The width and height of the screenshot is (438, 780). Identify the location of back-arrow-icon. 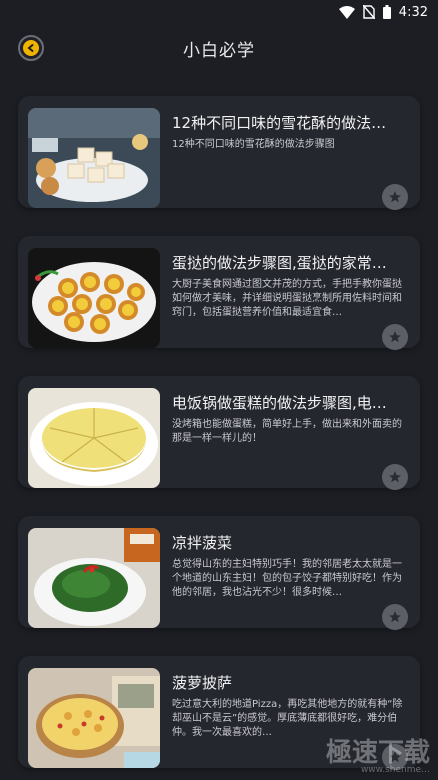
(31, 48).